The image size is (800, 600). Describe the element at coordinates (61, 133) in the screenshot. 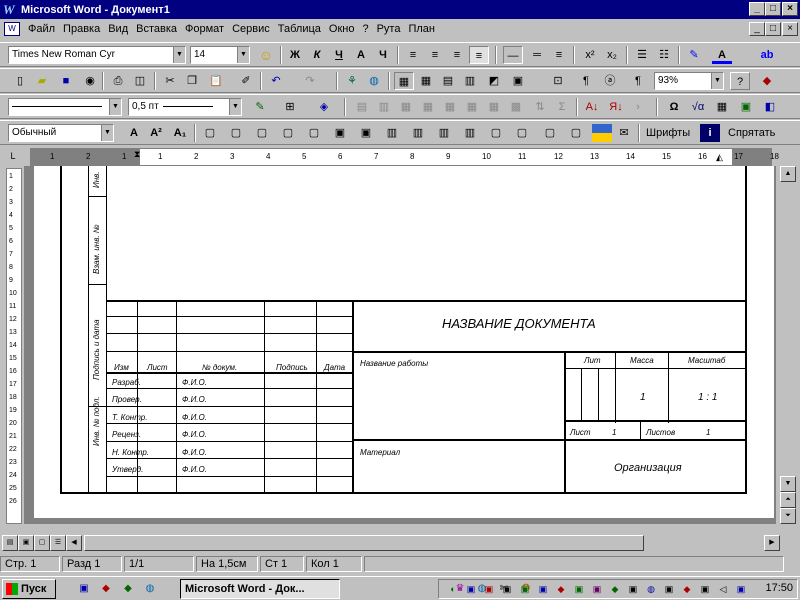

I see `style-select: Обычный ▼` at that location.